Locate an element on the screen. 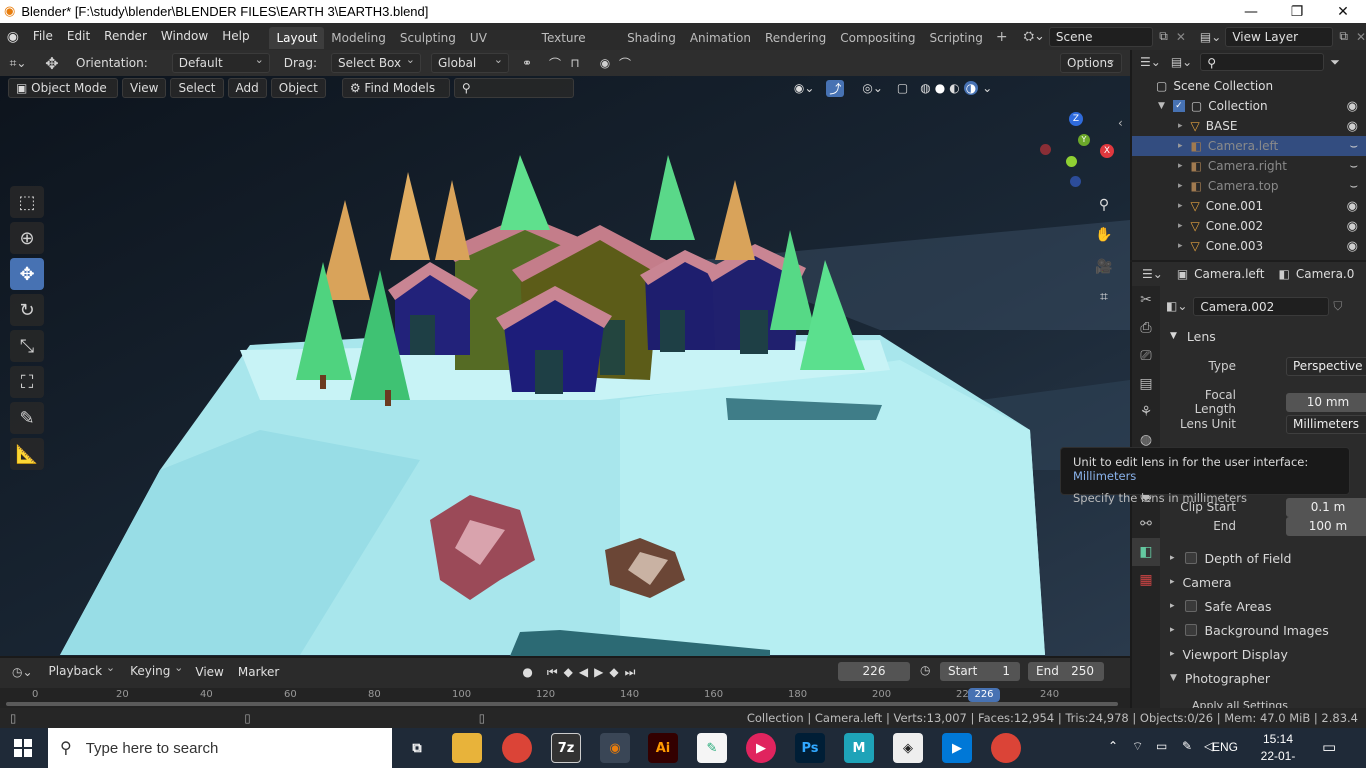  task-view-icon: ⧉ is located at coordinates (417, 748).